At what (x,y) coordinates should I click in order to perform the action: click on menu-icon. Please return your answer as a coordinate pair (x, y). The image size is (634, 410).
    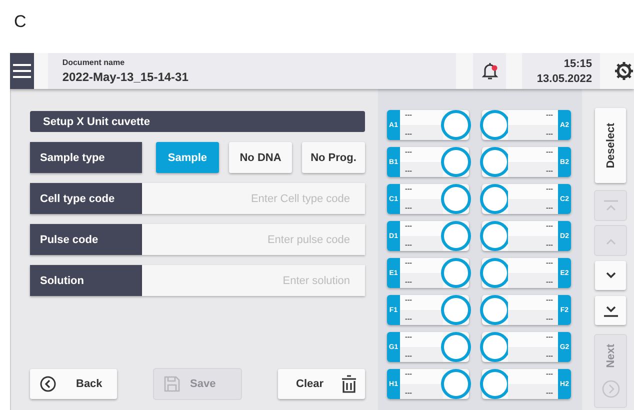
    Looking at the image, I should click on (22, 71).